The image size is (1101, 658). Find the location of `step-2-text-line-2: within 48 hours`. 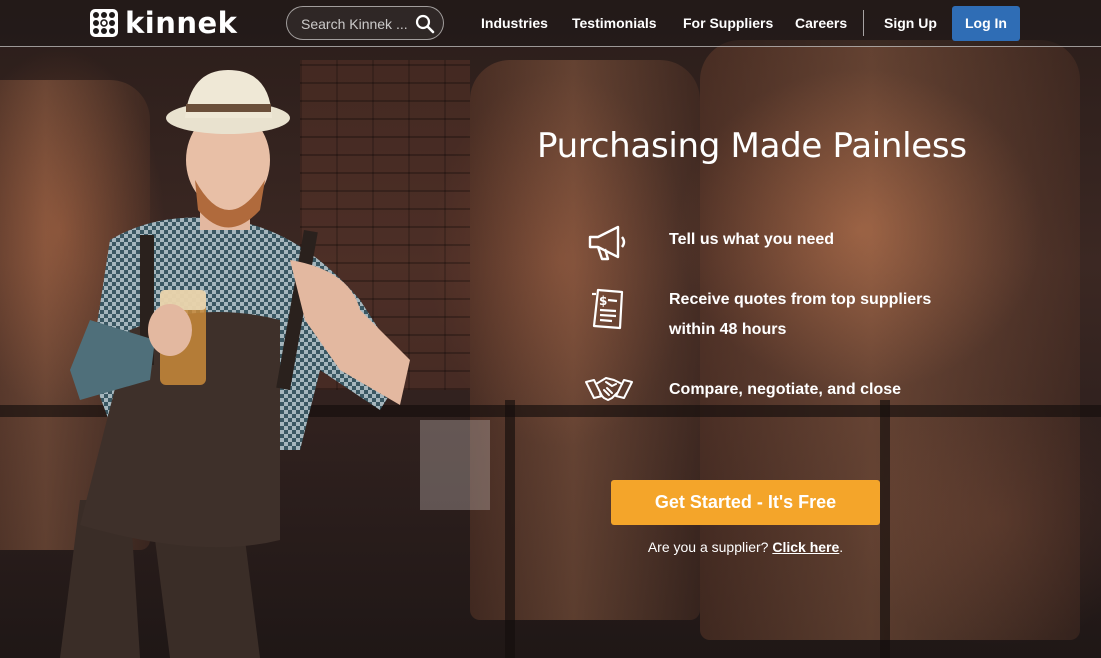

step-2-text-line-2: within 48 hours is located at coordinates (728, 329).